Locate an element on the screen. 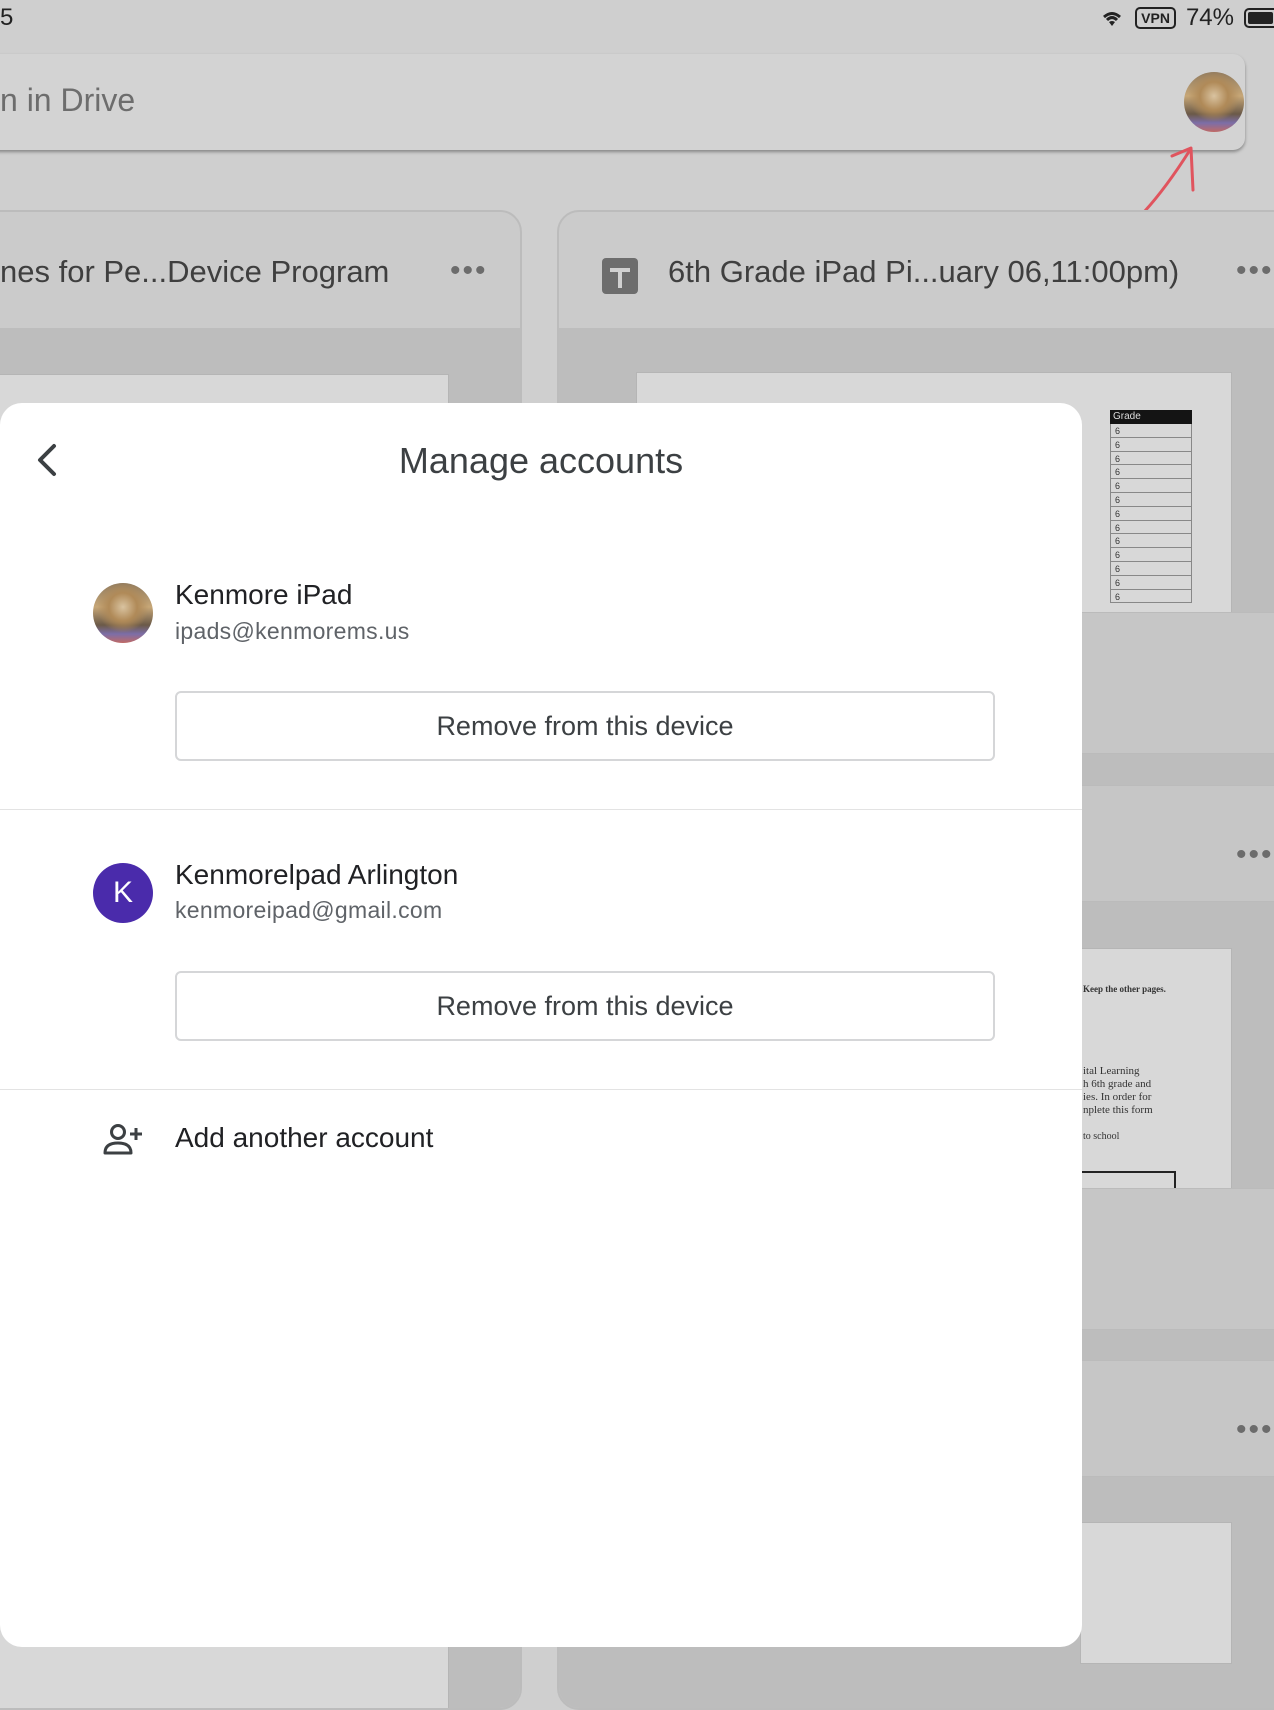 The image size is (1274, 1710). battery-percent: 74% is located at coordinates (1209, 17).